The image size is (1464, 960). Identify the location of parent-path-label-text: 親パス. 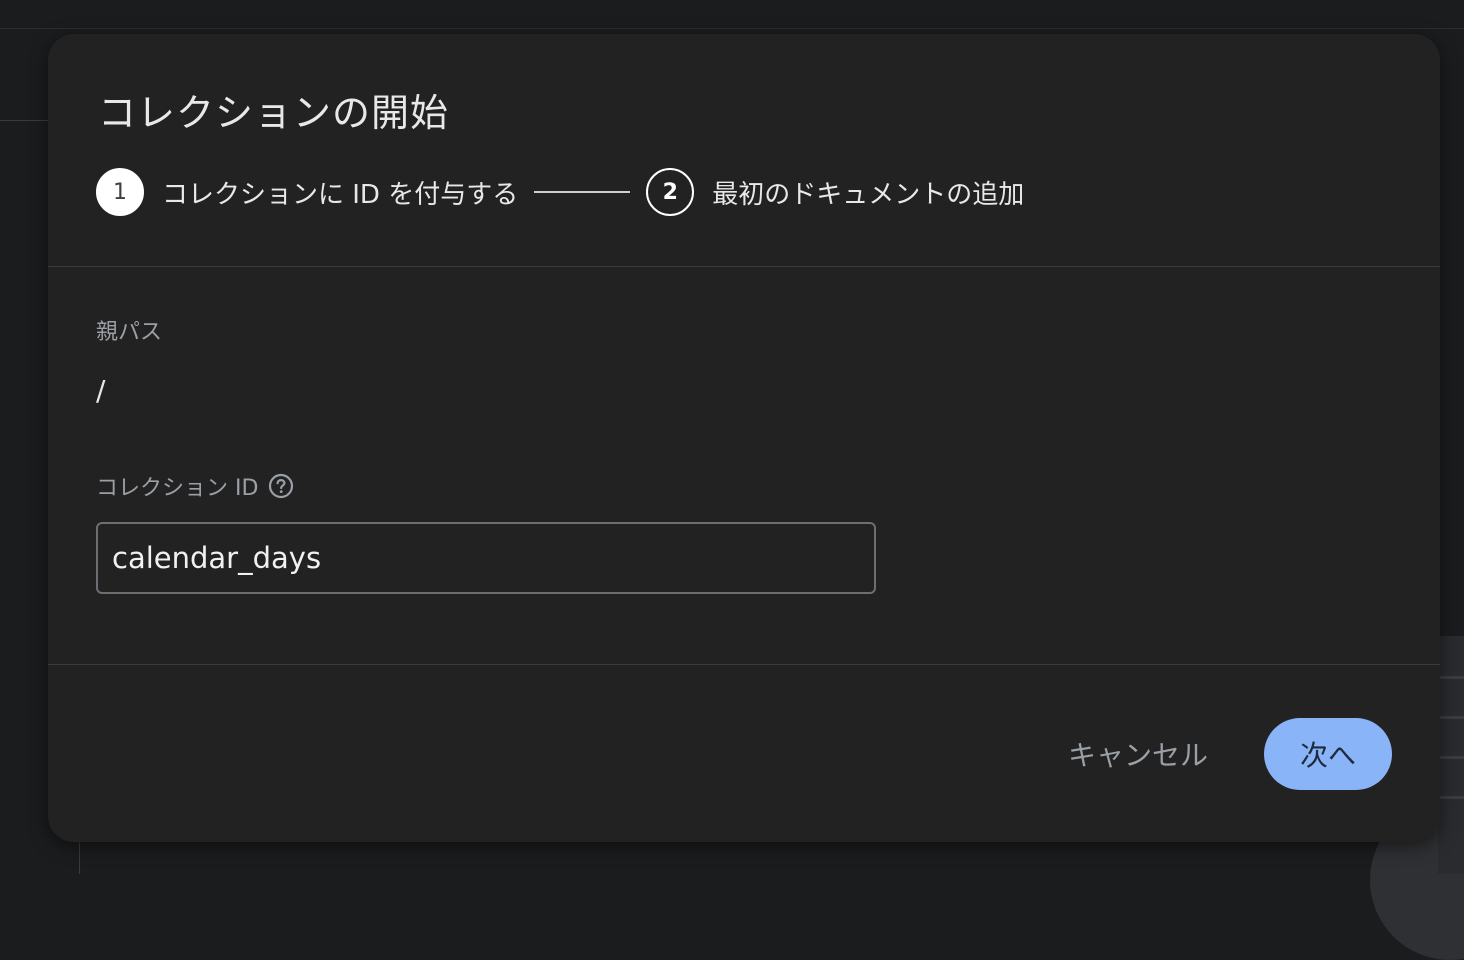
(129, 332).